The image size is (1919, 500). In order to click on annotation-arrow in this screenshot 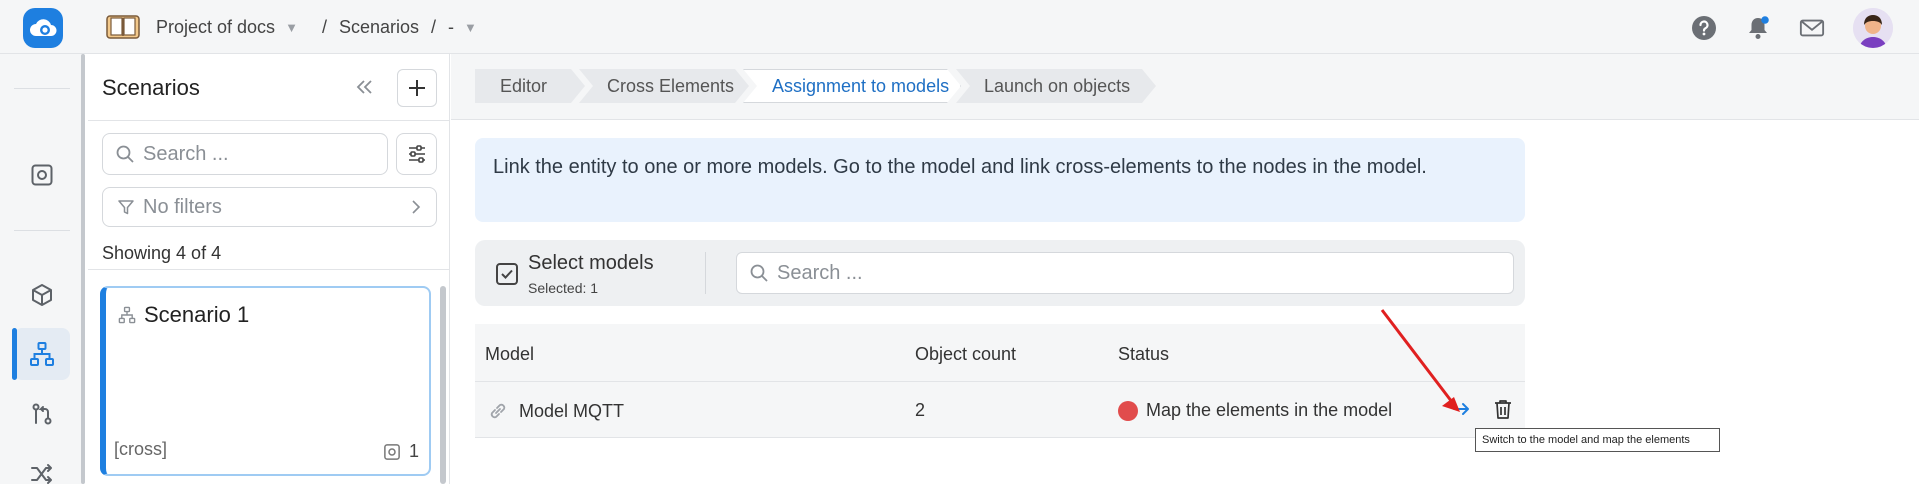, I will do `click(1420, 360)`.